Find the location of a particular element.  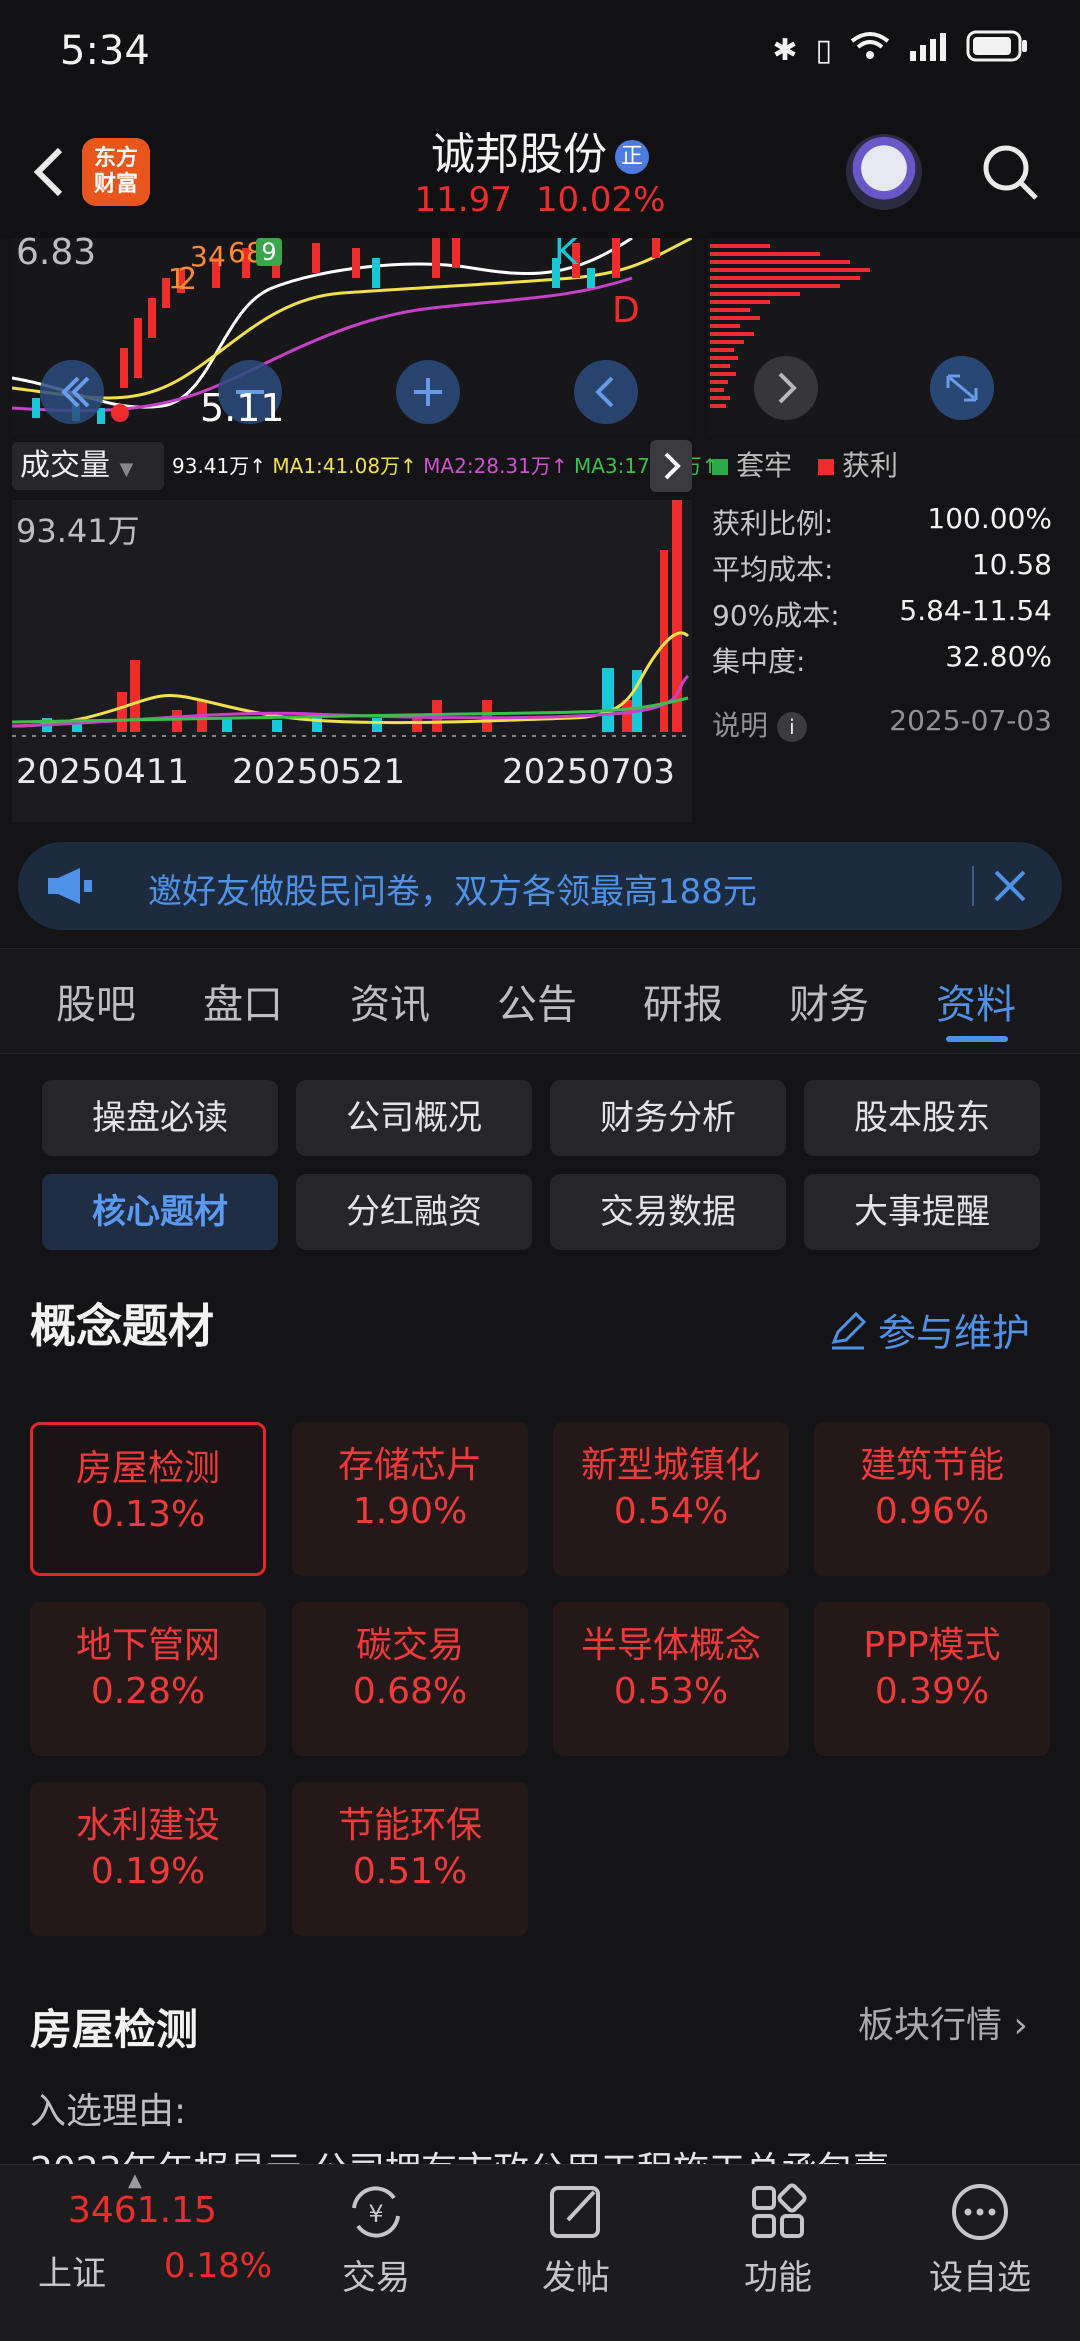

nav-trade: ¥ 交易 is located at coordinates (376, 2239).